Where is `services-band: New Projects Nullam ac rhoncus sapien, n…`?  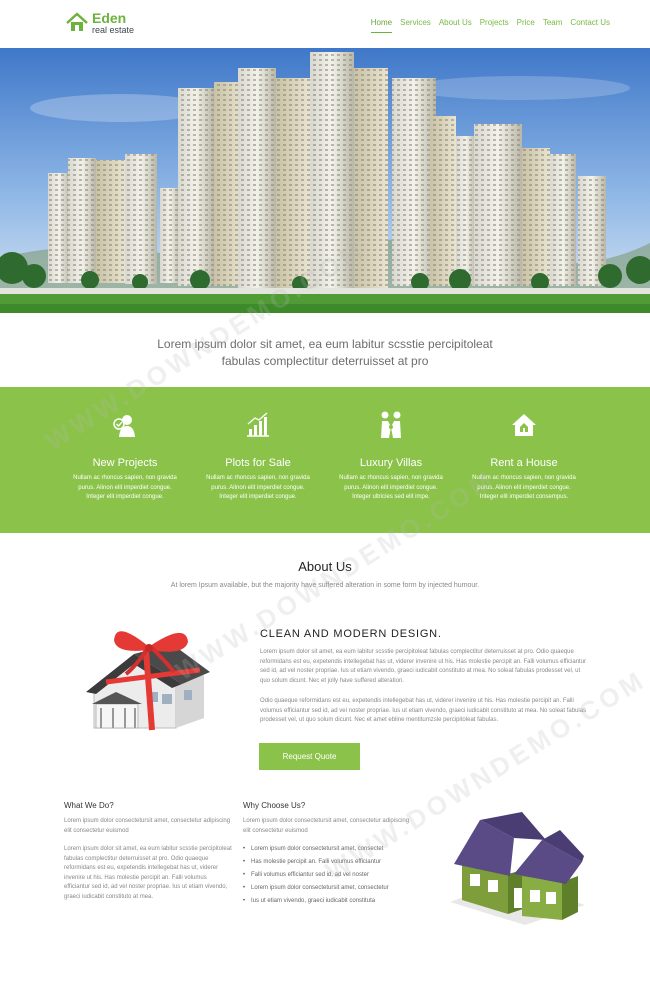
services-band: New Projects Nullam ac rhoncus sapien, n… is located at coordinates (325, 460).